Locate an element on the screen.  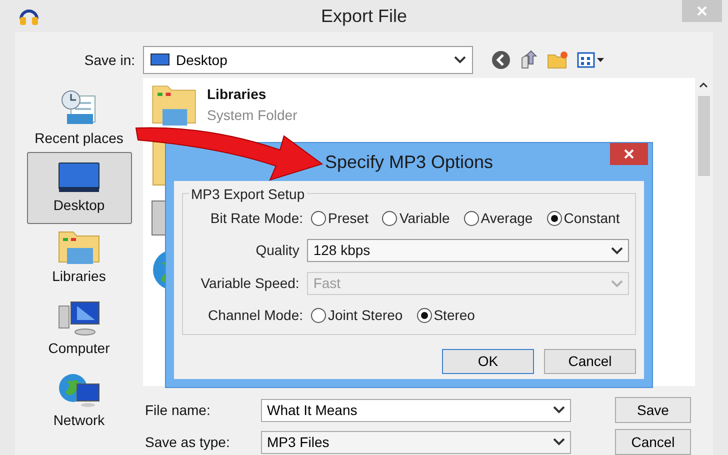
place-item: Desktop is located at coordinates (79, 188).